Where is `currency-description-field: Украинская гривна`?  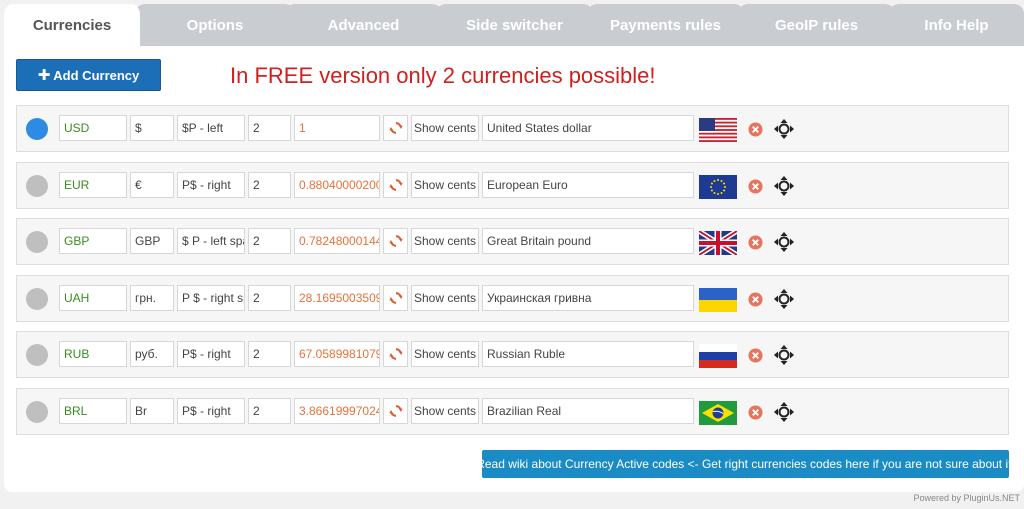
currency-description-field: Украинская гривна is located at coordinates (588, 297).